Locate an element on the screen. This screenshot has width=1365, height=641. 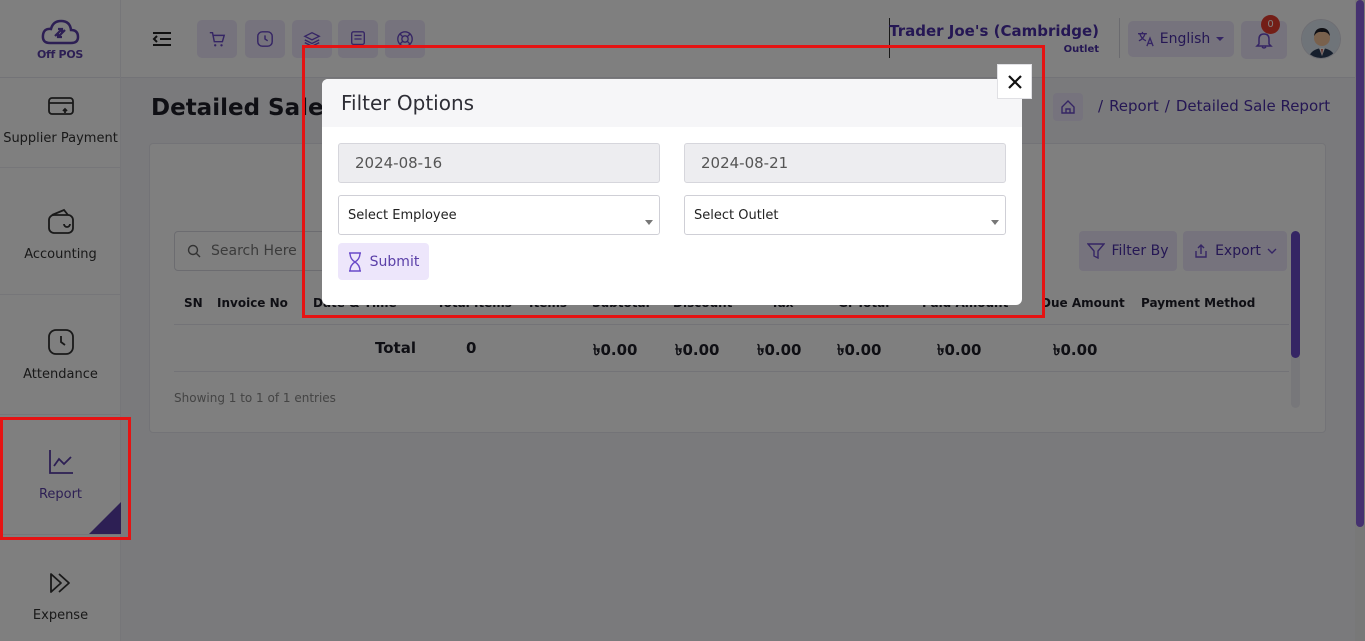
highlight-box is located at coordinates (65, 478).